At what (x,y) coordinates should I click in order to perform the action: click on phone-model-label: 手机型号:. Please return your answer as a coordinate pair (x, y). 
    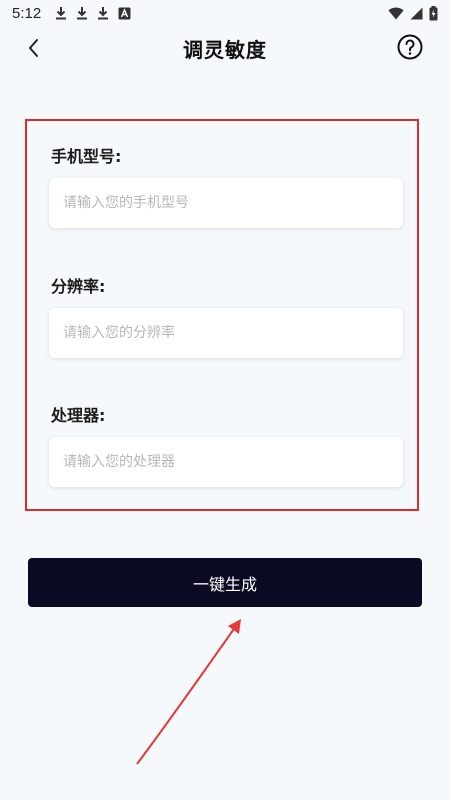
    Looking at the image, I should click on (86, 156).